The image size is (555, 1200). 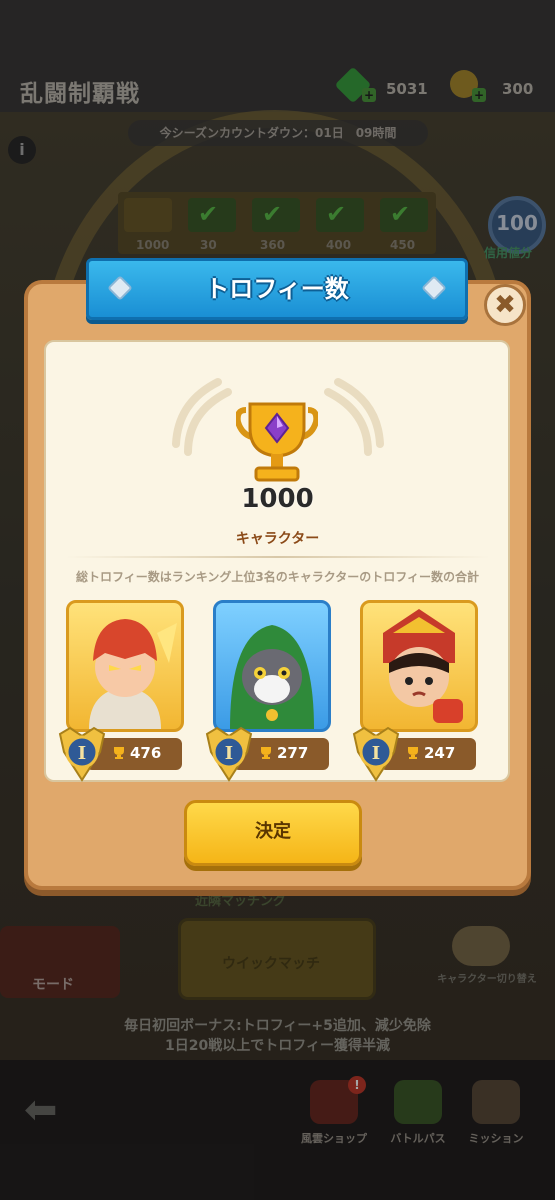 I want to click on character-trophy-count: 277, so click(x=293, y=753).